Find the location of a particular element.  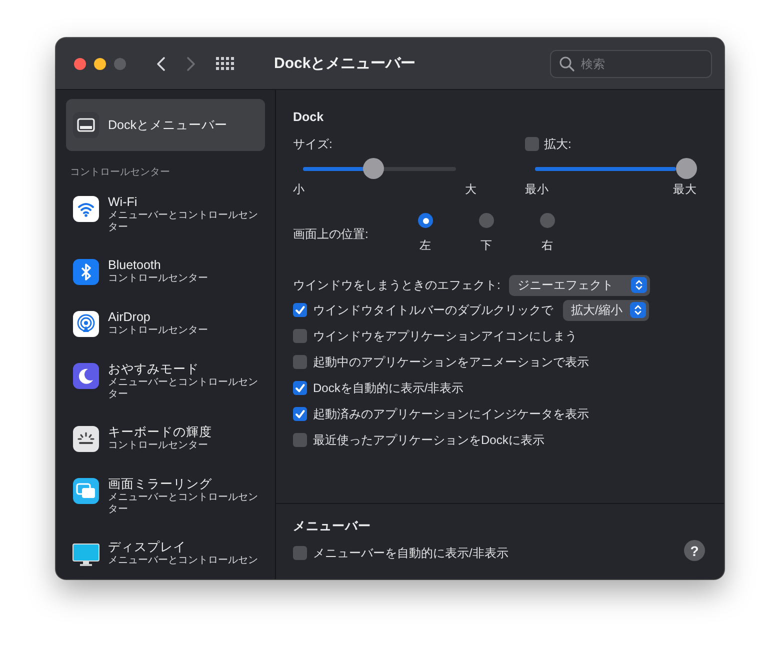

sidebar-item: キーボードの輝度 コントロールセンター is located at coordinates (165, 439).